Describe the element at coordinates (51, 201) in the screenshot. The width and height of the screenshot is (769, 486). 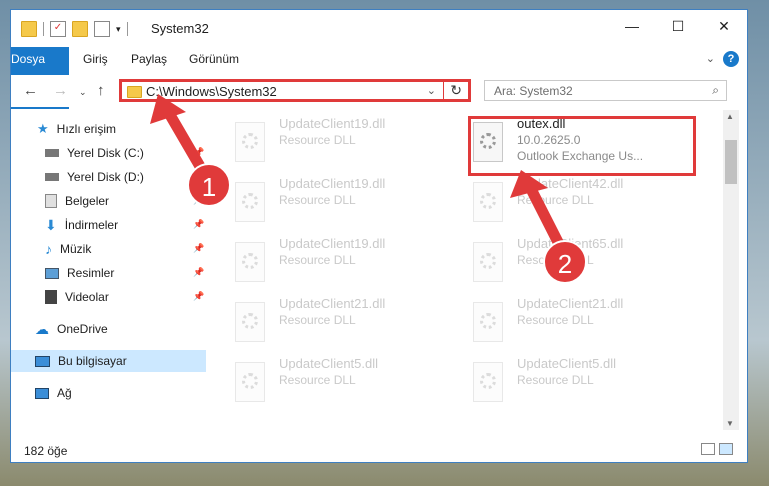
I see `documents-icon` at that location.